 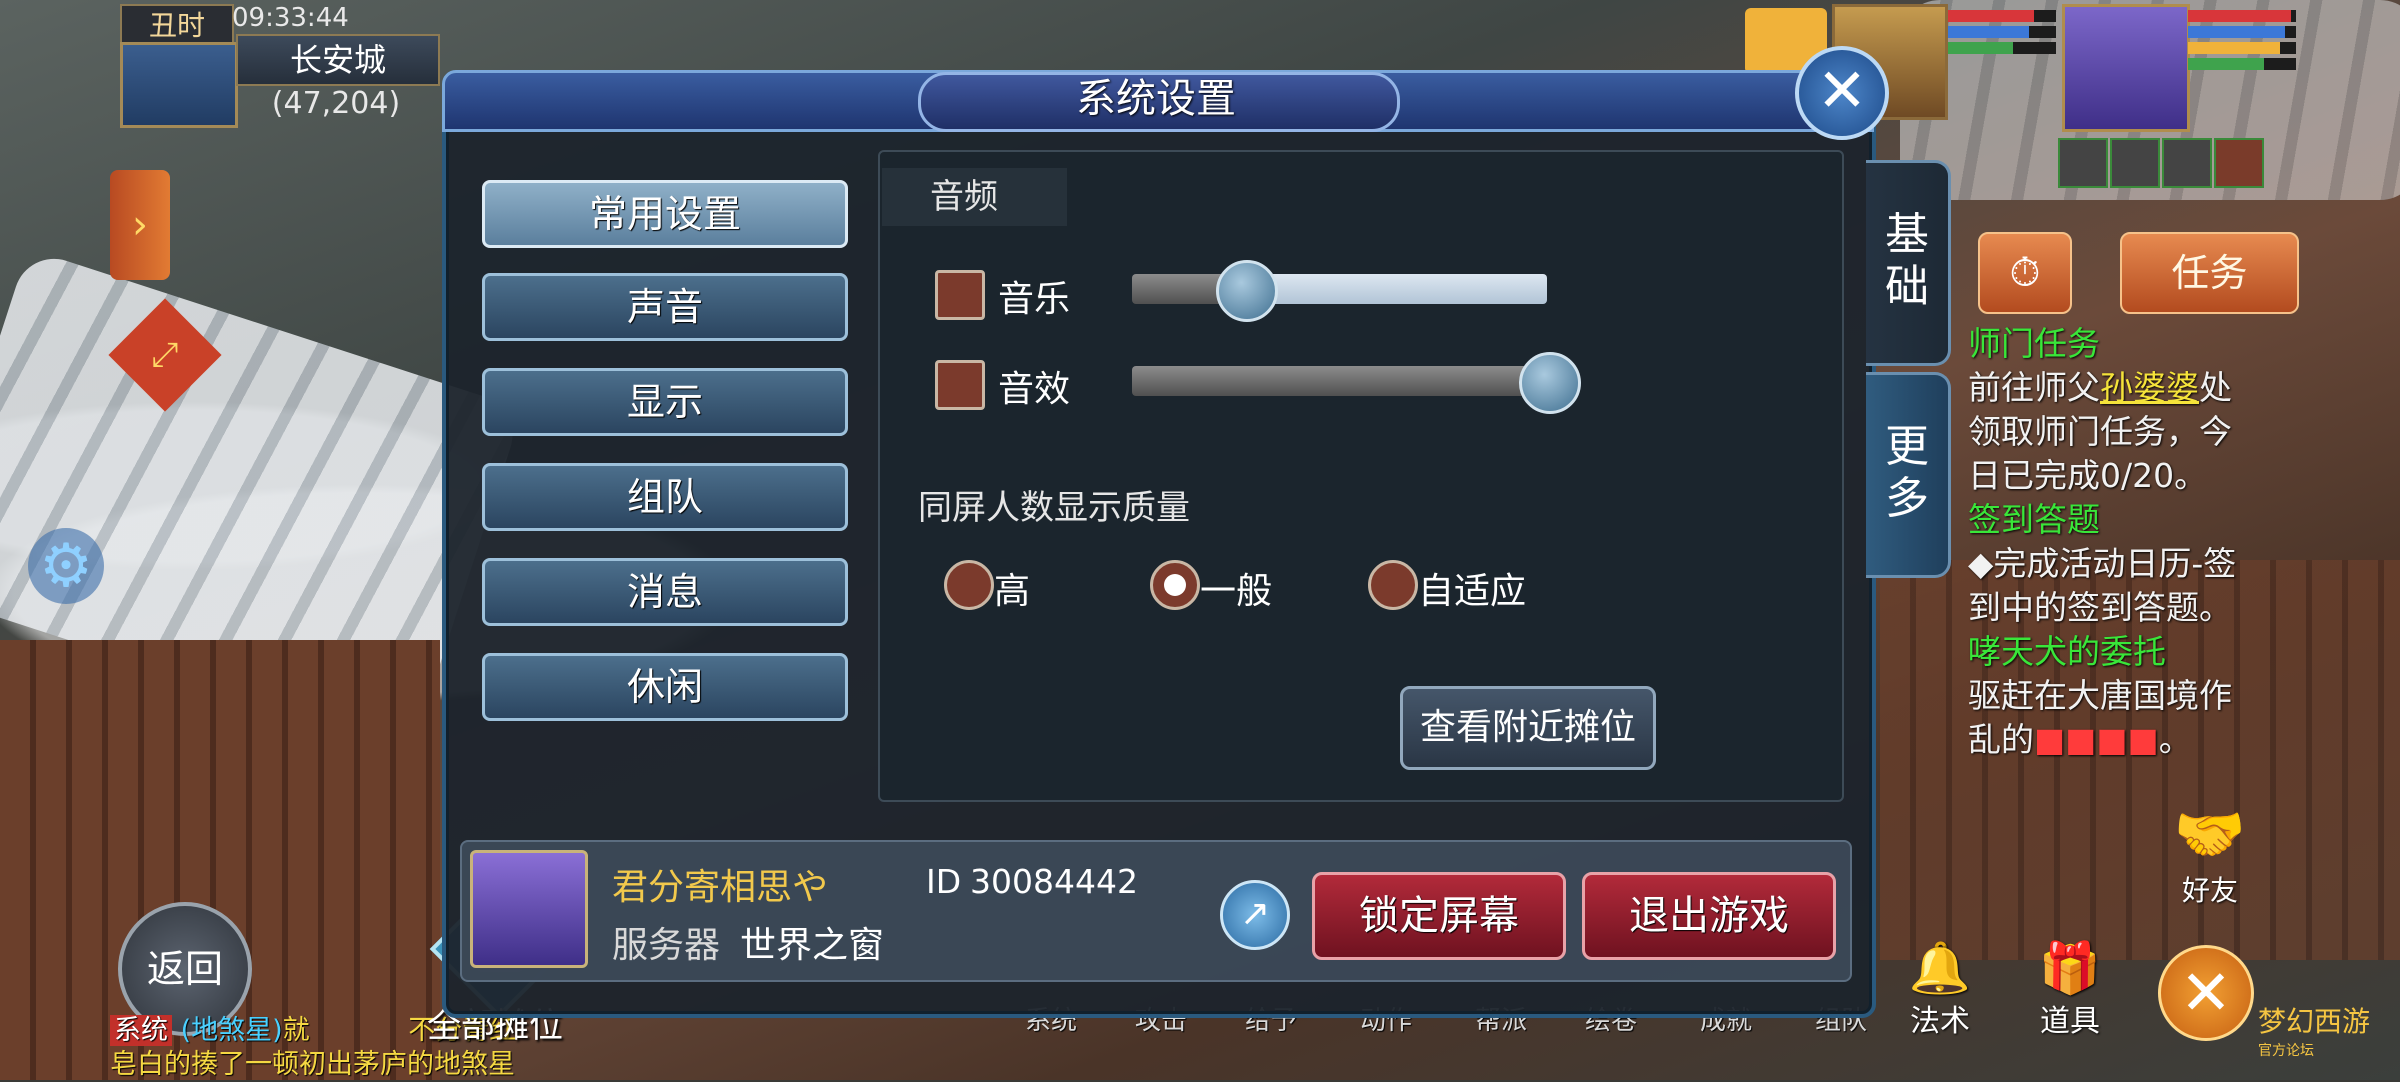 I want to click on player-exp-bar, so click(x=2242, y=64).